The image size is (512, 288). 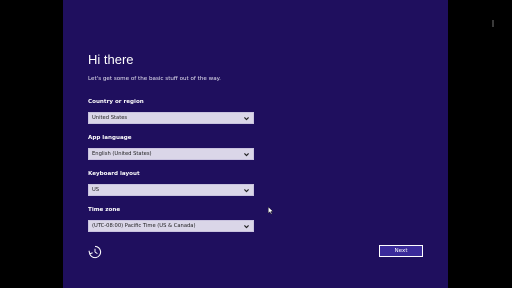 I want to click on language-label: App language, so click(x=110, y=138).